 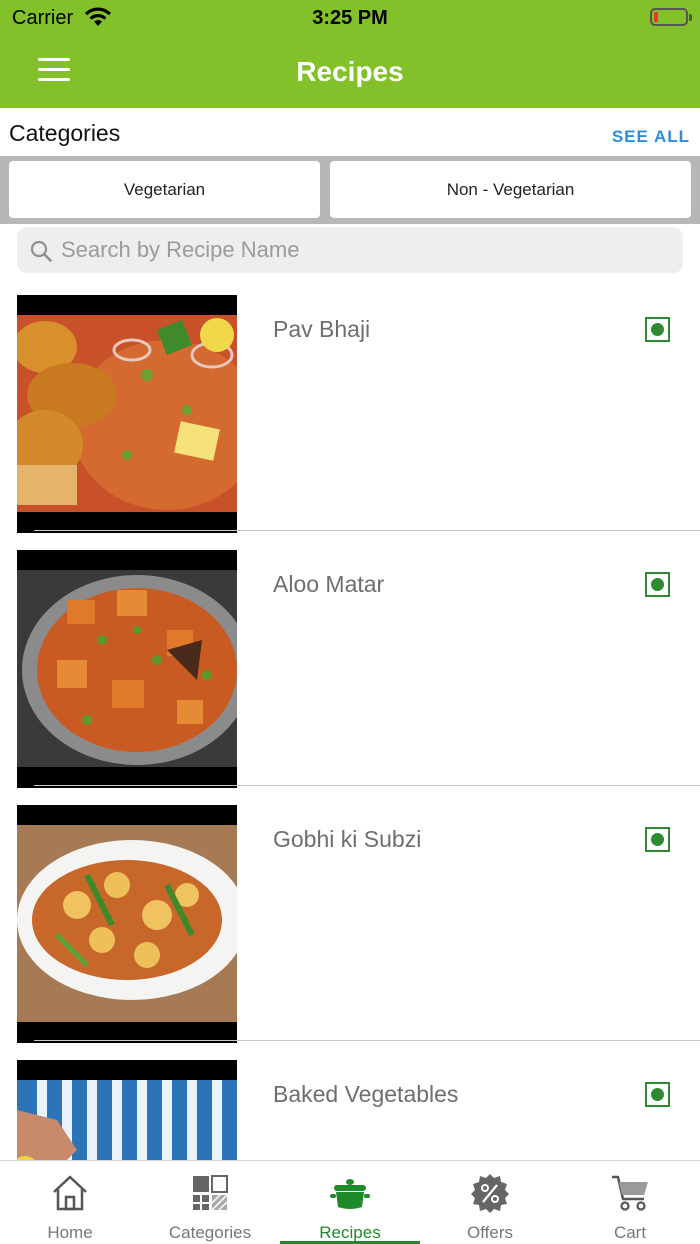 What do you see at coordinates (210, 1232) in the screenshot?
I see `tab-label: Categories` at bounding box center [210, 1232].